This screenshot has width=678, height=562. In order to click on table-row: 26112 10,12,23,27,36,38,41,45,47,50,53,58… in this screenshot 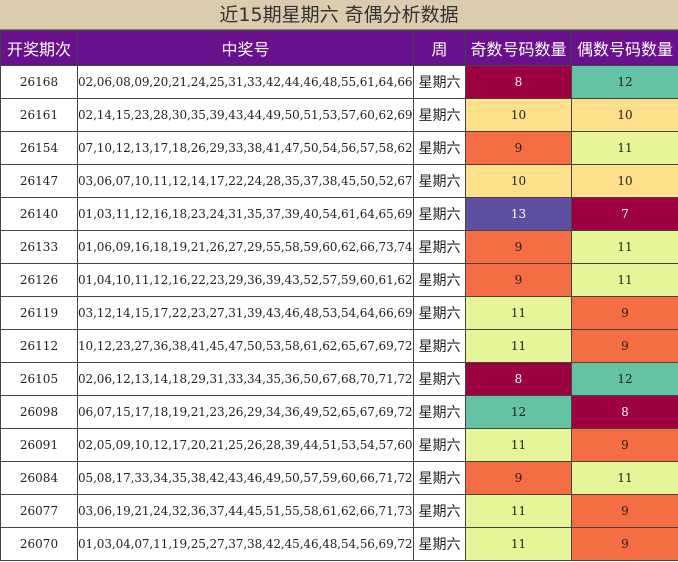, I will do `click(339, 346)`.